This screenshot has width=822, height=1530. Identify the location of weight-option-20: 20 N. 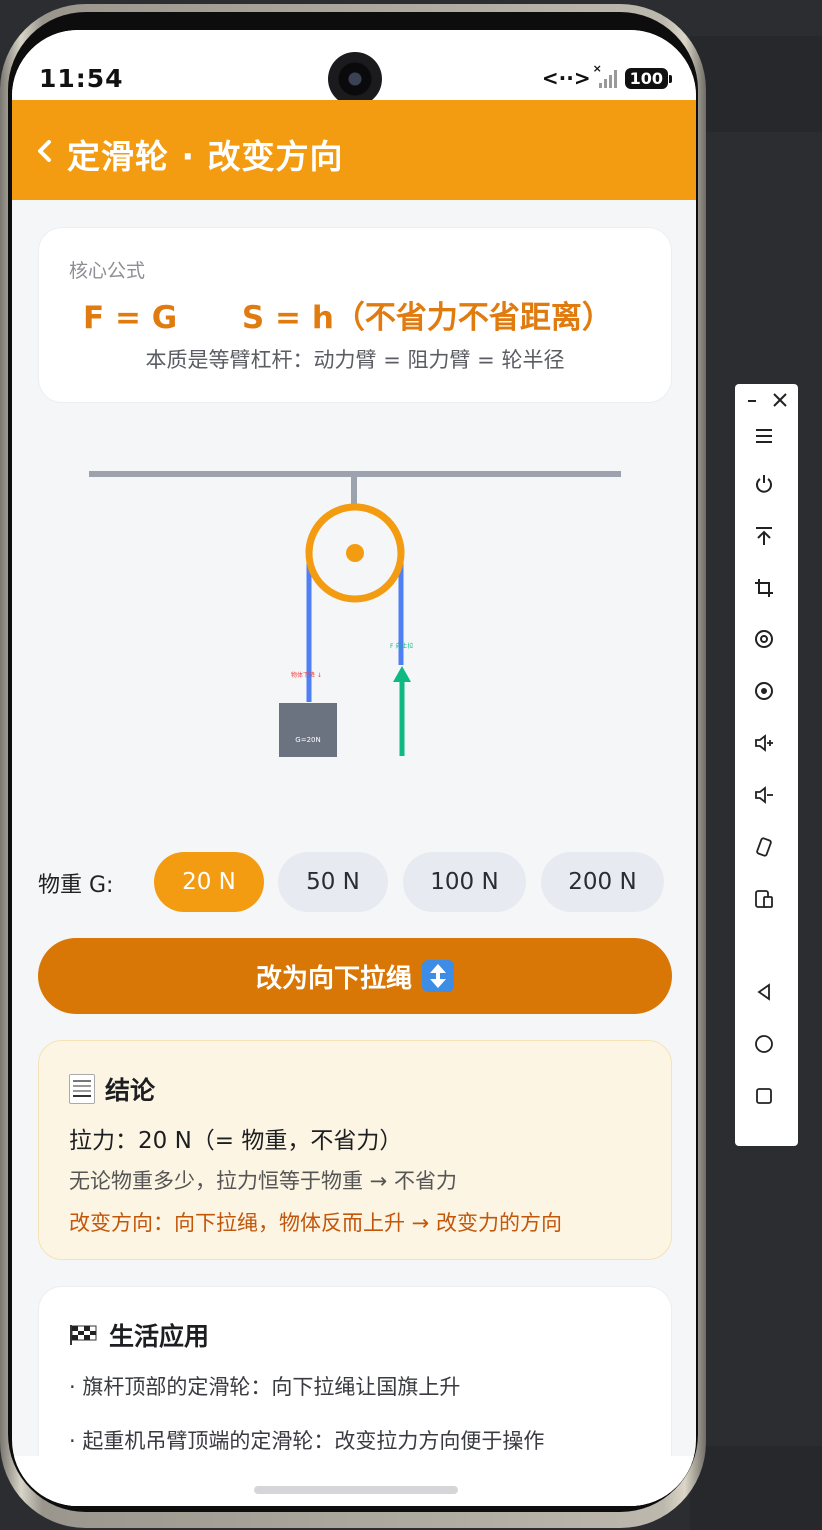
(209, 882).